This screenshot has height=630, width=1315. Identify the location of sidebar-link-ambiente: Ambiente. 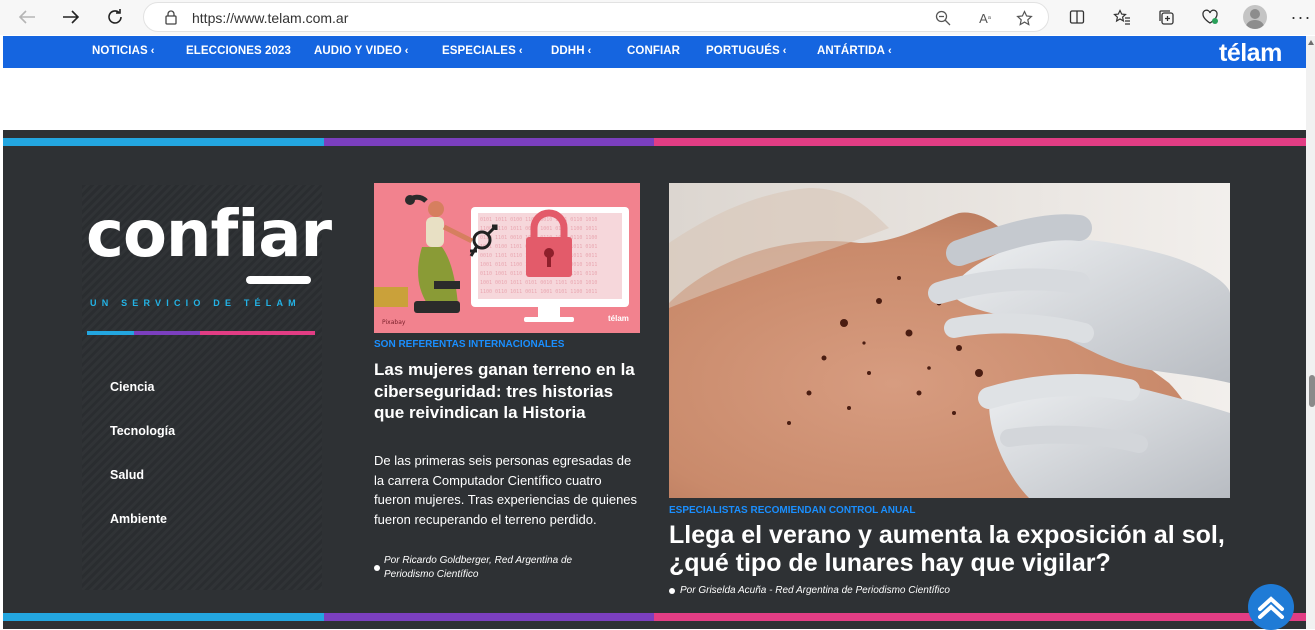
(138, 519).